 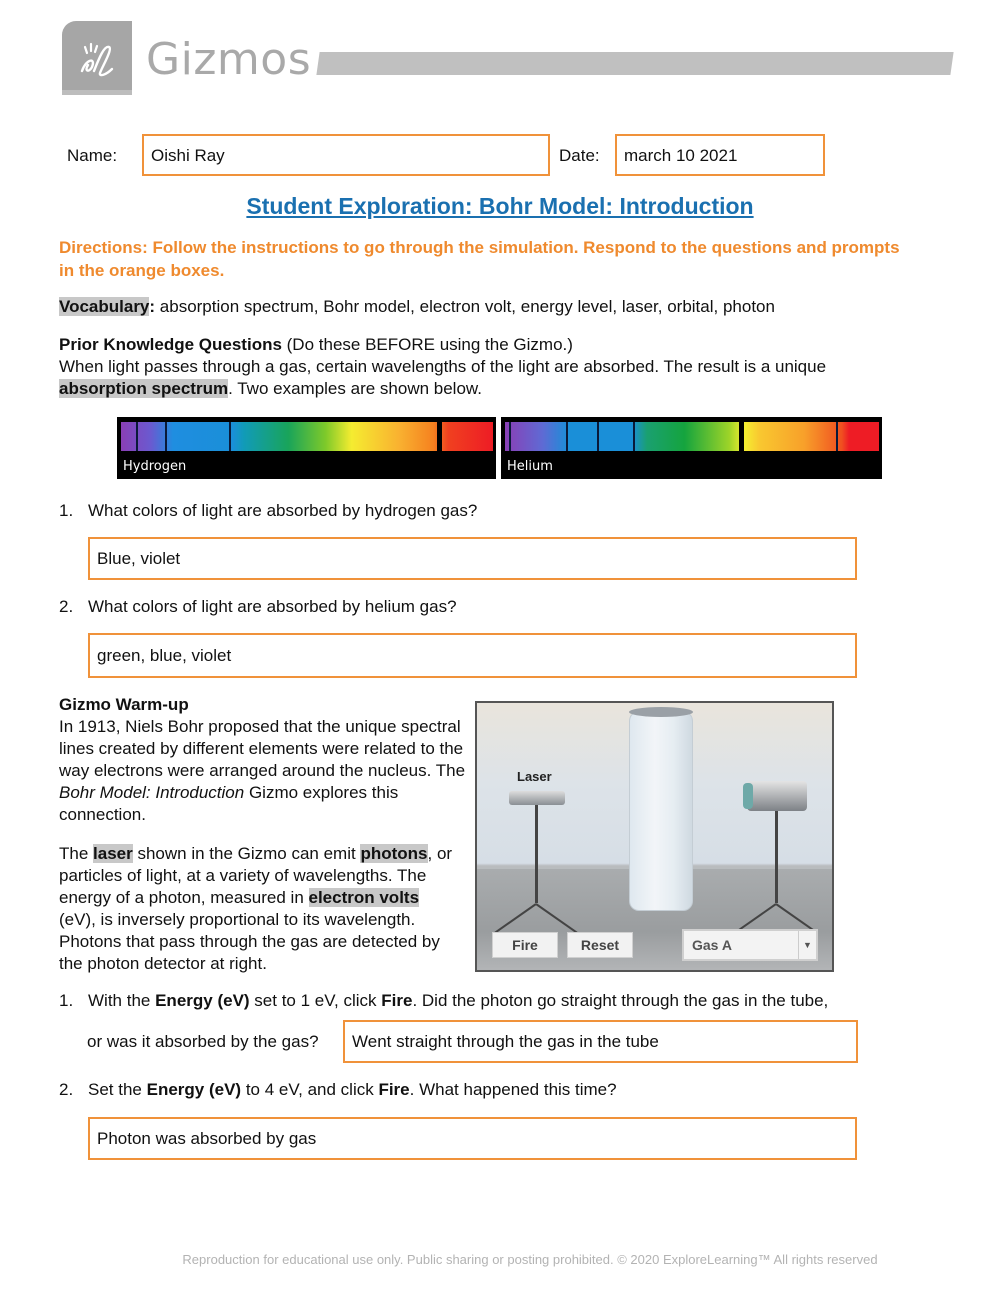 I want to click on prior-knowledge-heading: Prior Knowledge Questions, so click(x=170, y=344).